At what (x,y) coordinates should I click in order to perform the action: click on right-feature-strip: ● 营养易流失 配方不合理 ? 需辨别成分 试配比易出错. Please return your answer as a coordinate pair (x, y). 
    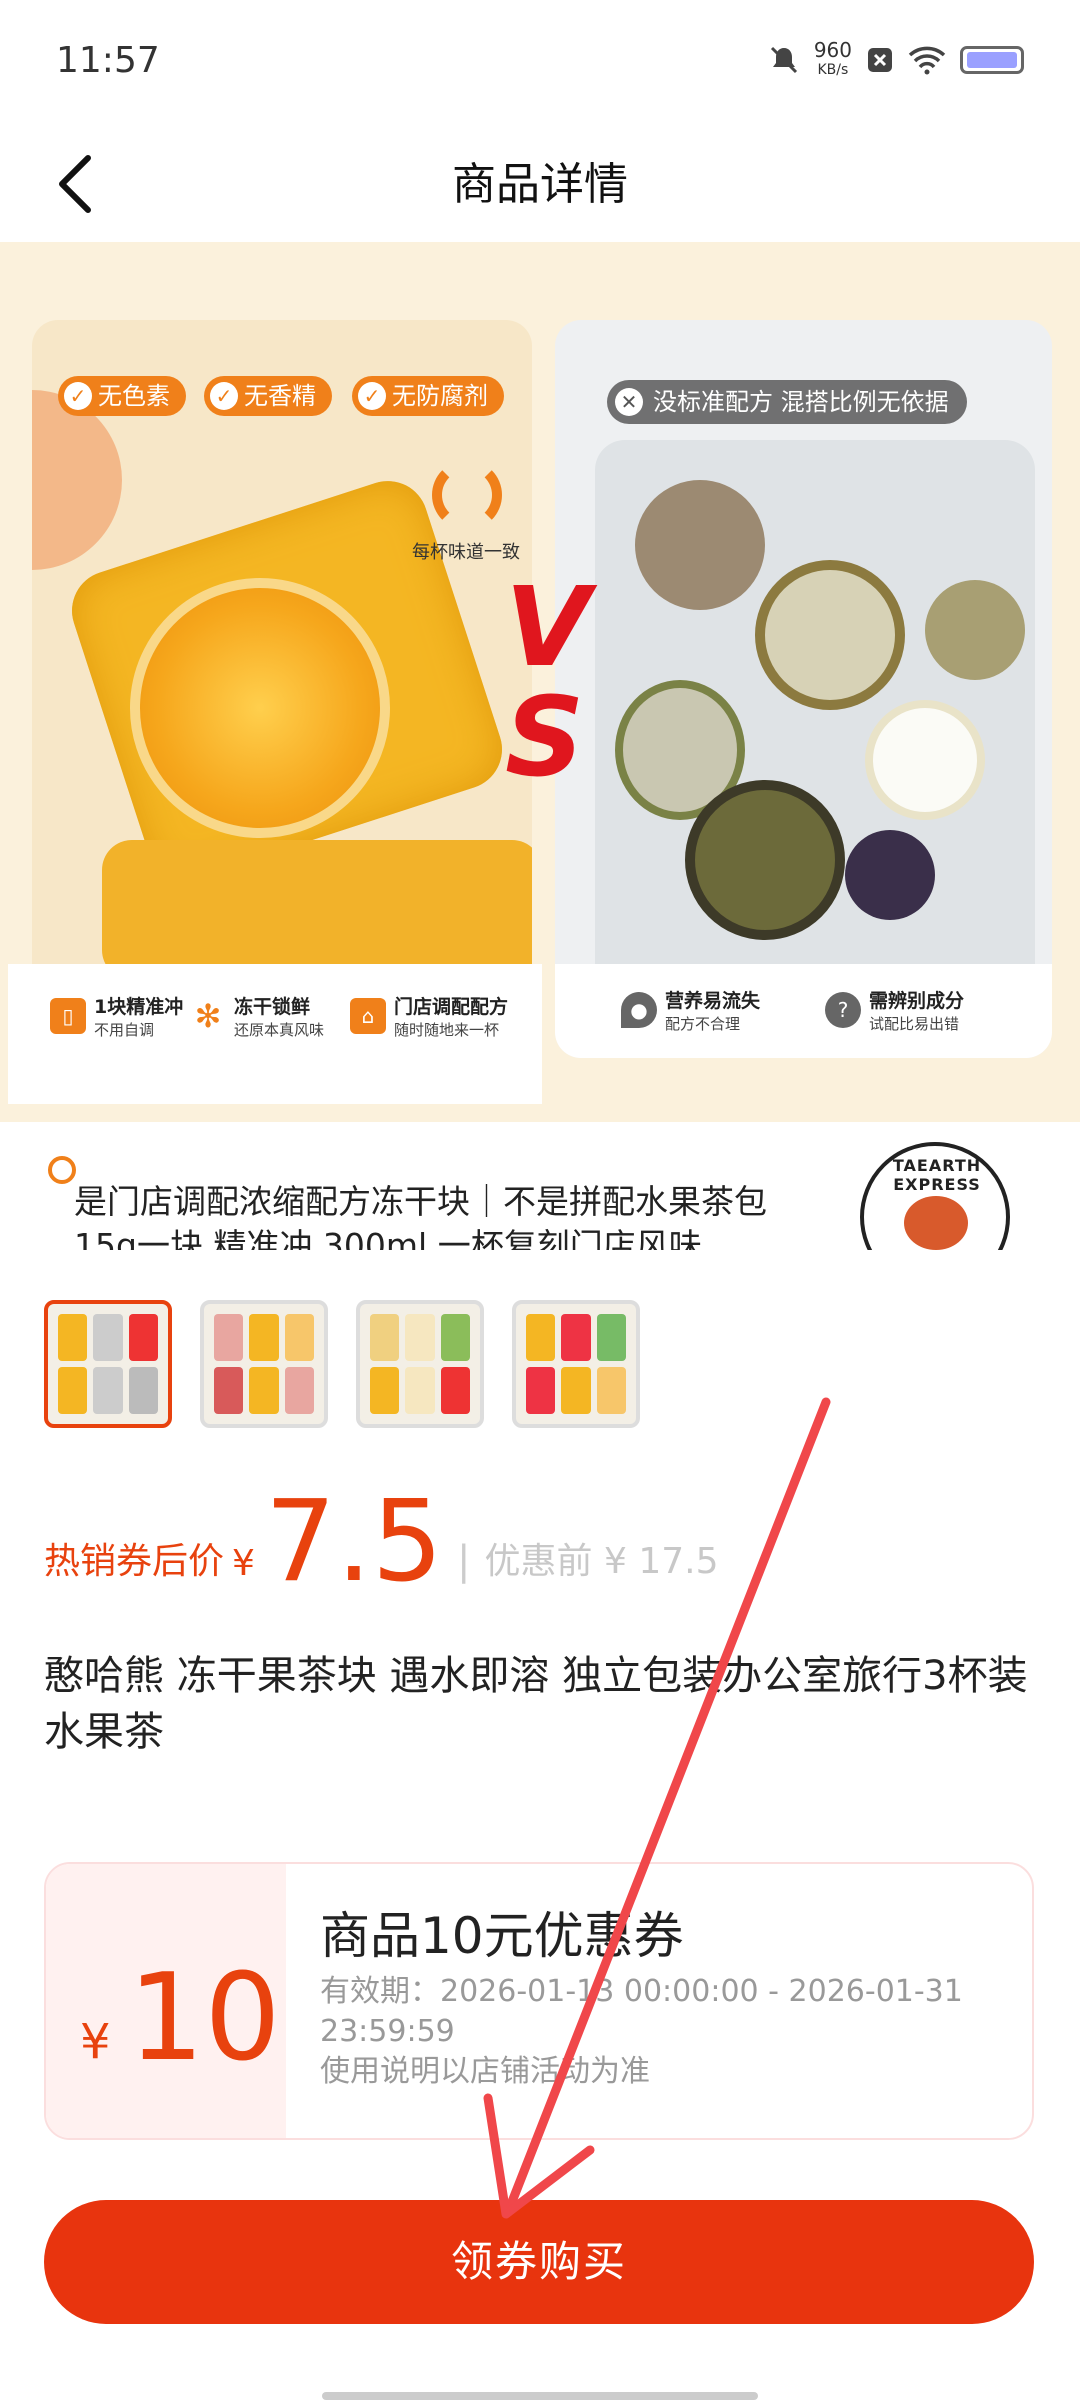
    Looking at the image, I should click on (803, 1011).